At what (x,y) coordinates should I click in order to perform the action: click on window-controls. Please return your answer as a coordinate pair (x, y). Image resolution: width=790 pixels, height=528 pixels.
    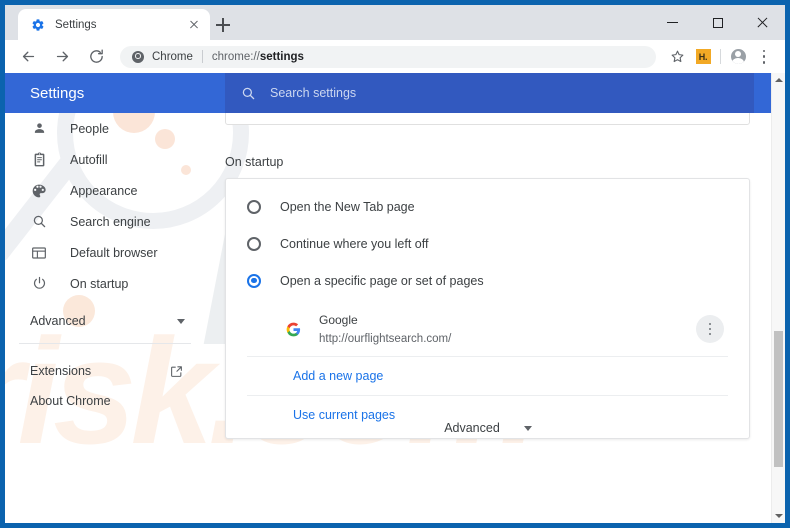
    Looking at the image, I should click on (717, 22).